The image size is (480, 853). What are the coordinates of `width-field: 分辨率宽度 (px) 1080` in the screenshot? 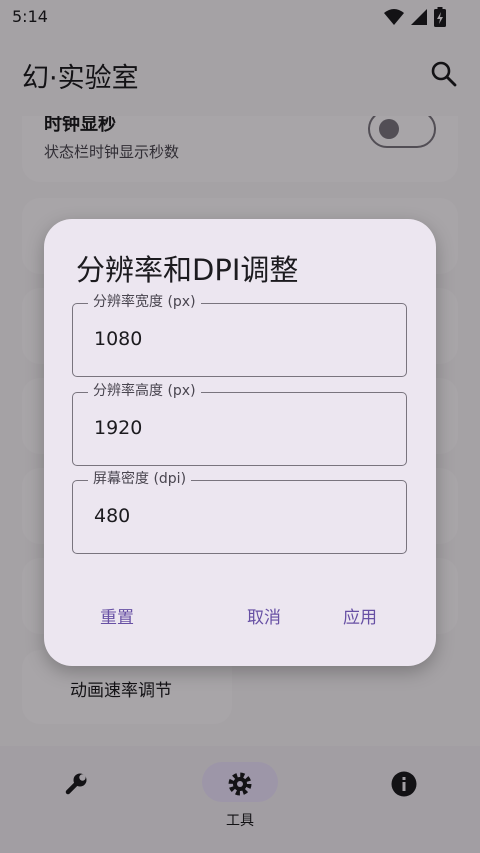 It's located at (239, 335).